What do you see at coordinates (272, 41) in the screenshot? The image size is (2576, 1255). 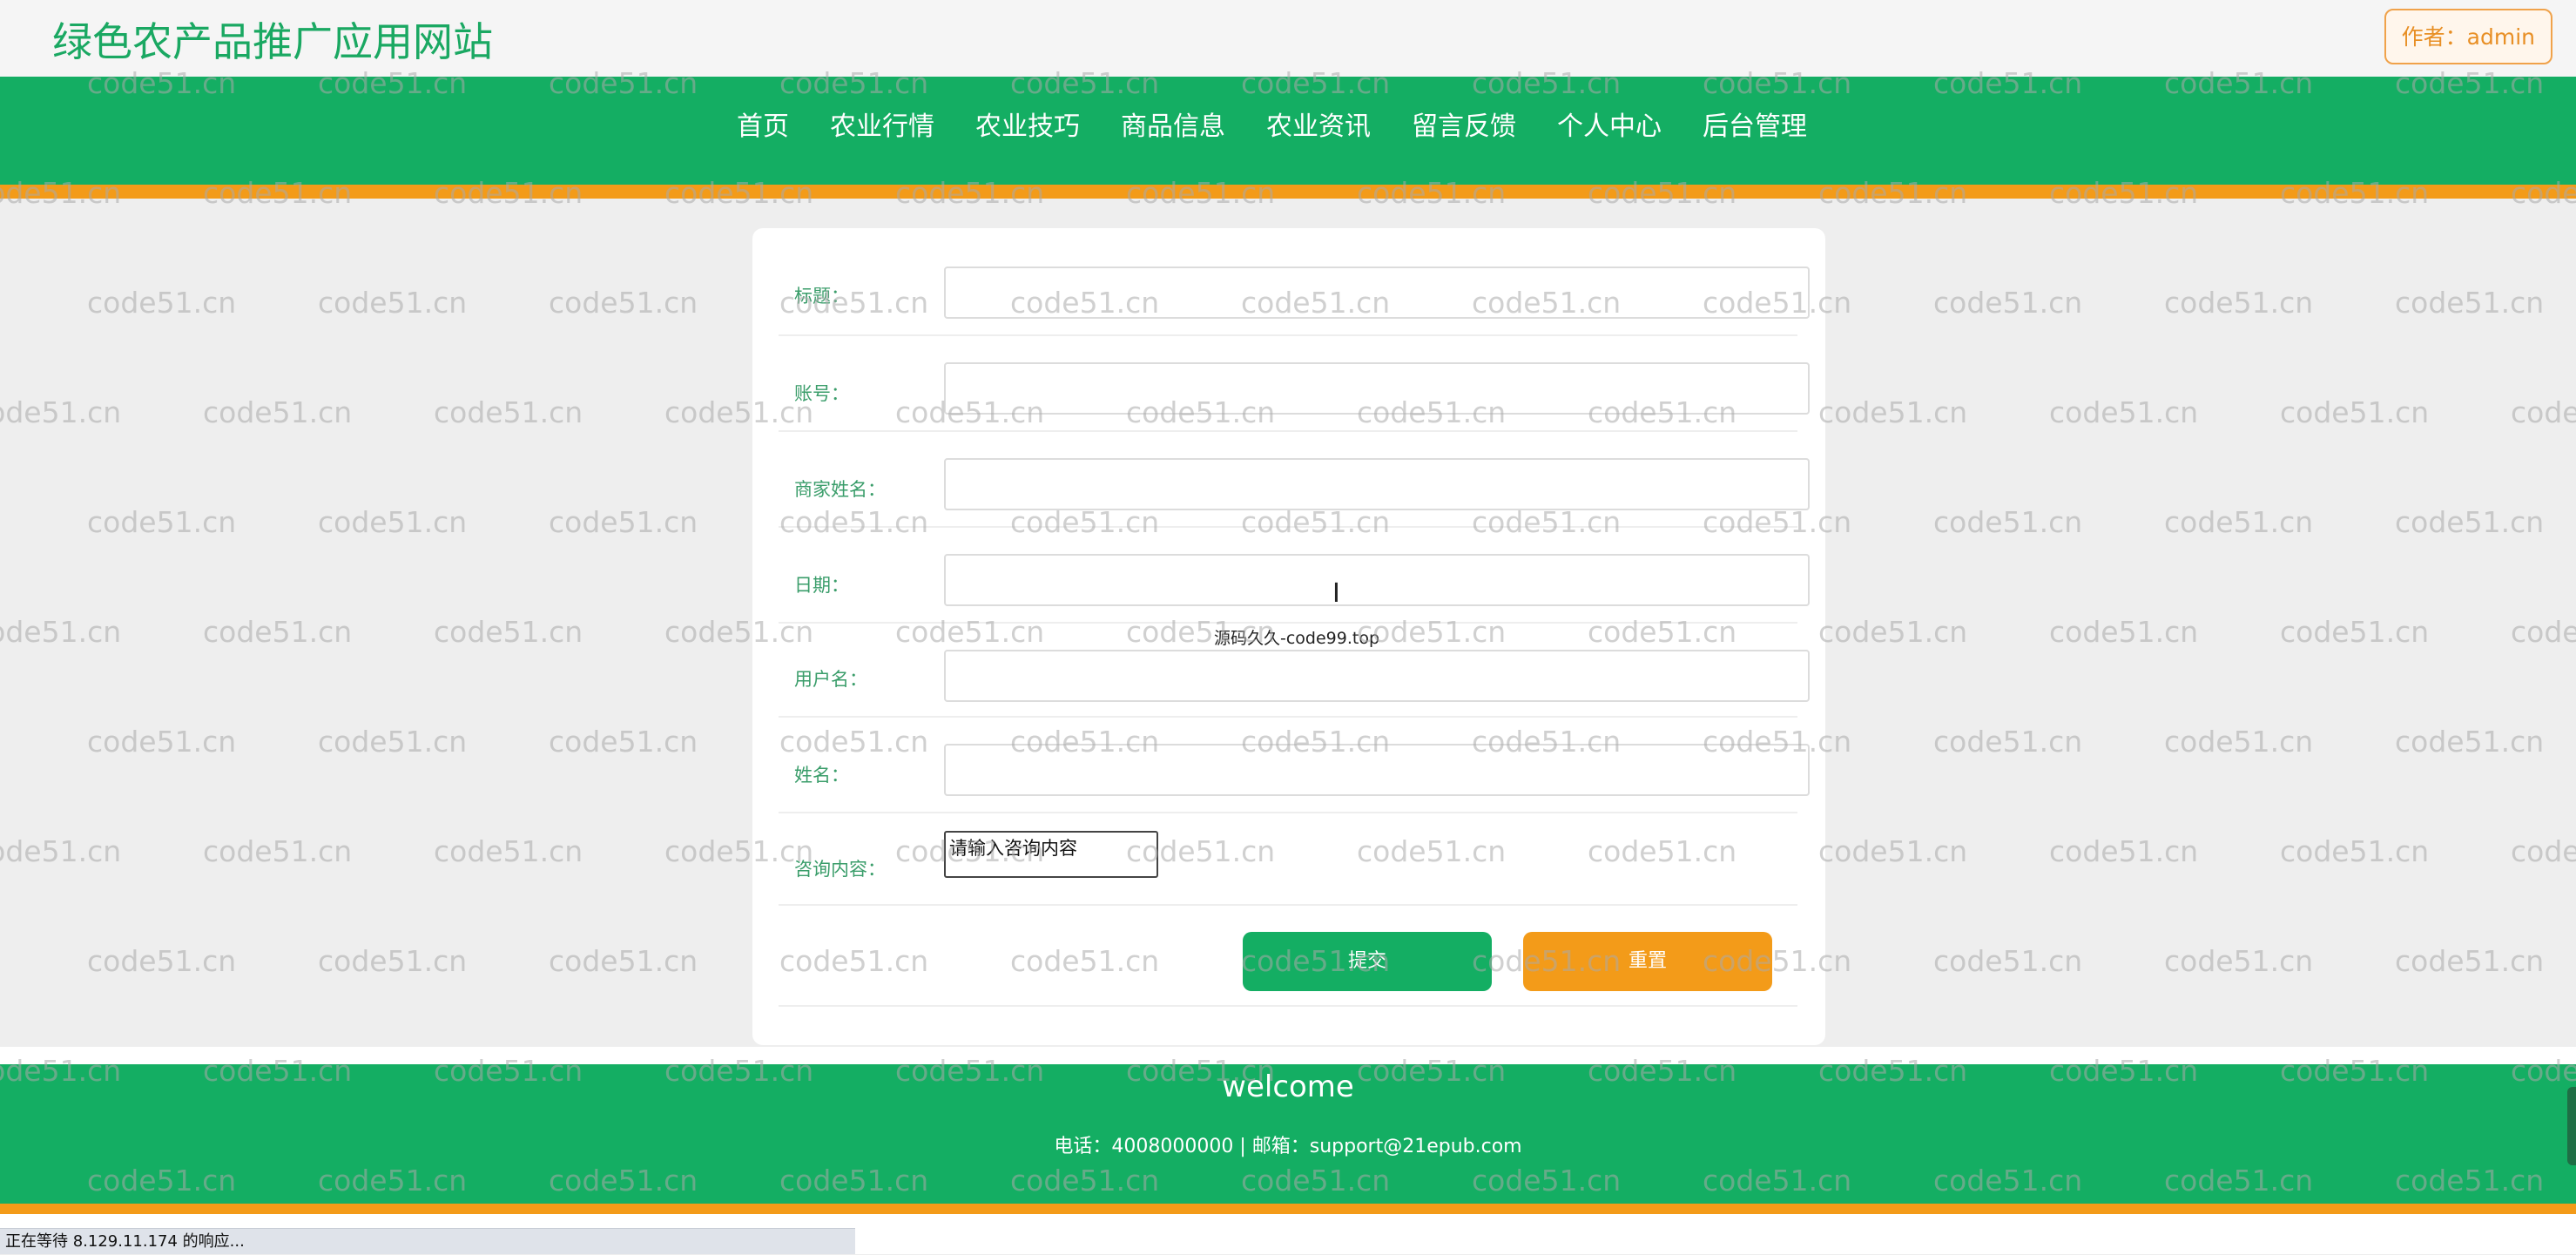 I see `site-title: 绿色农产品推广应用网站` at bounding box center [272, 41].